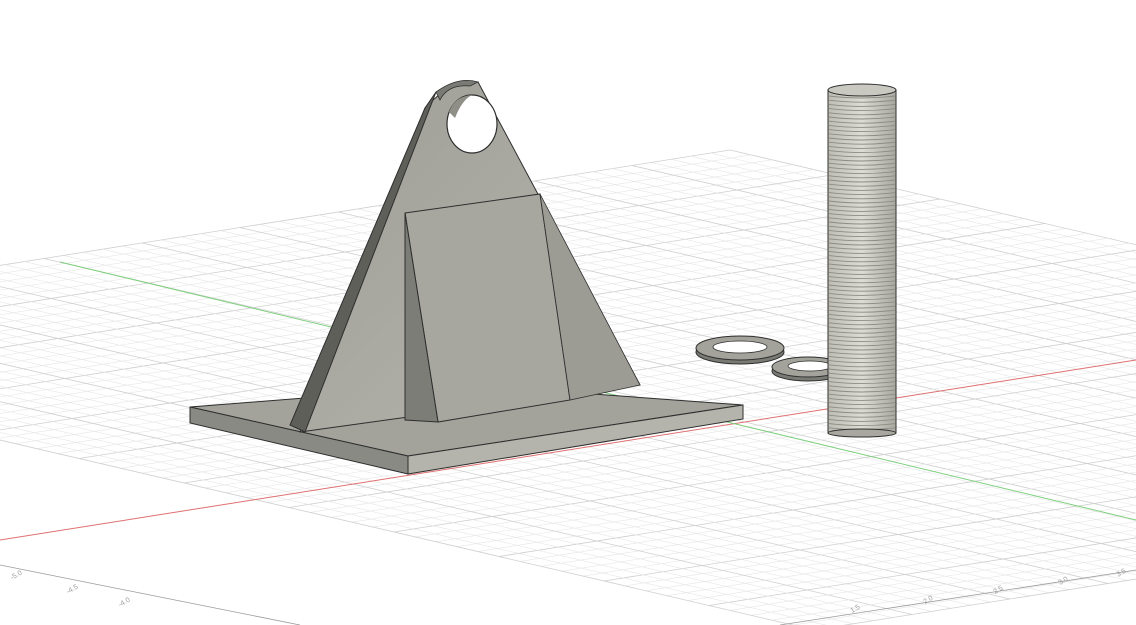 The width and height of the screenshot is (1136, 625). I want to click on left-ruler: -5.0 -4.5 -4.0, so click(150, 594).